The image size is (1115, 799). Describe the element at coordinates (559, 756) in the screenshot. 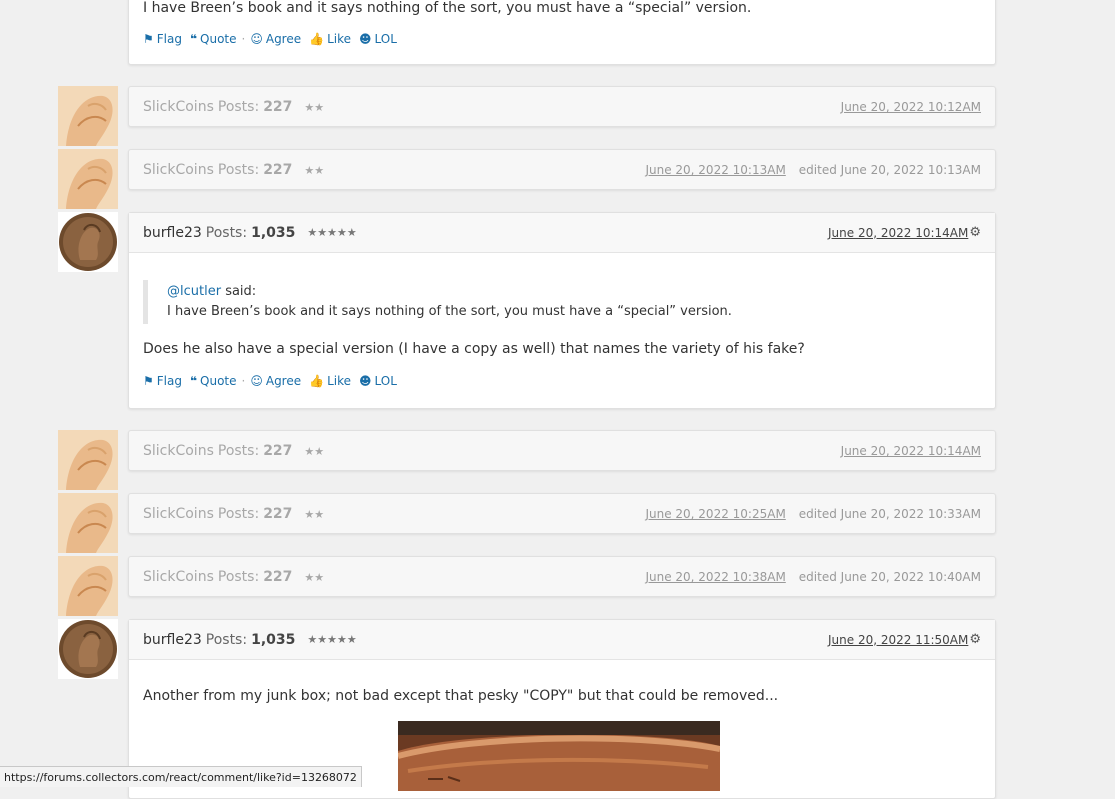

I see `coin-photo` at that location.